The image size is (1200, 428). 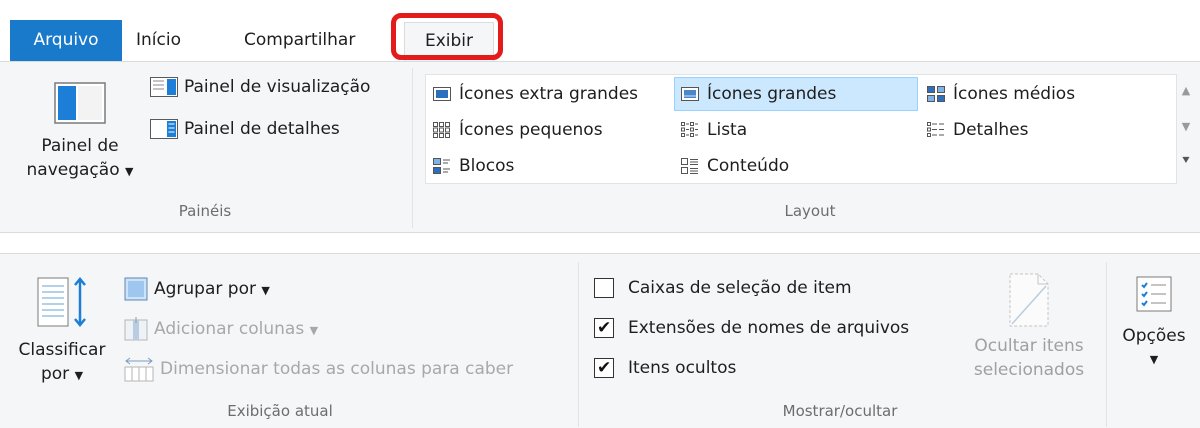 What do you see at coordinates (772, 94) in the screenshot?
I see `layout-item-label: Ícones grandes` at bounding box center [772, 94].